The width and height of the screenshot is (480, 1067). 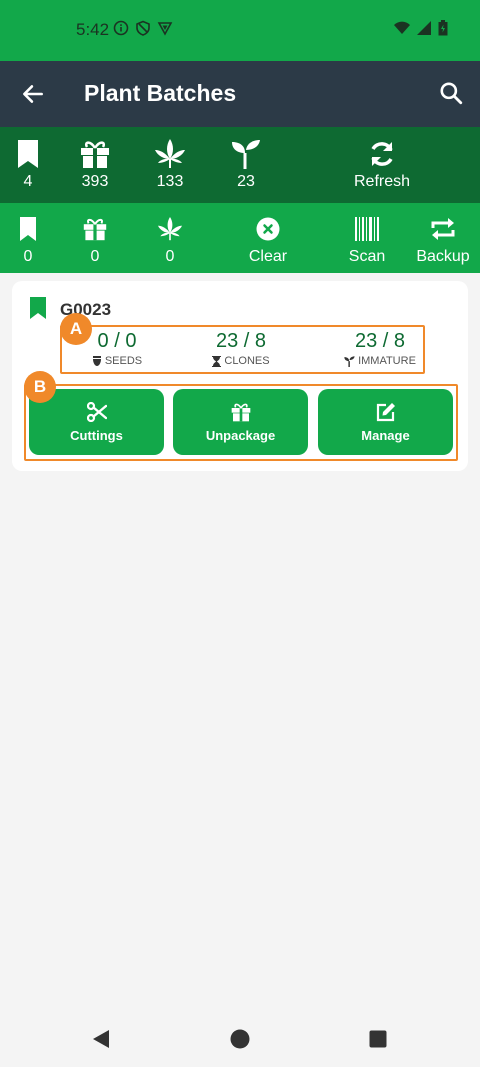 I want to click on vpn-icon, so click(x=165, y=29).